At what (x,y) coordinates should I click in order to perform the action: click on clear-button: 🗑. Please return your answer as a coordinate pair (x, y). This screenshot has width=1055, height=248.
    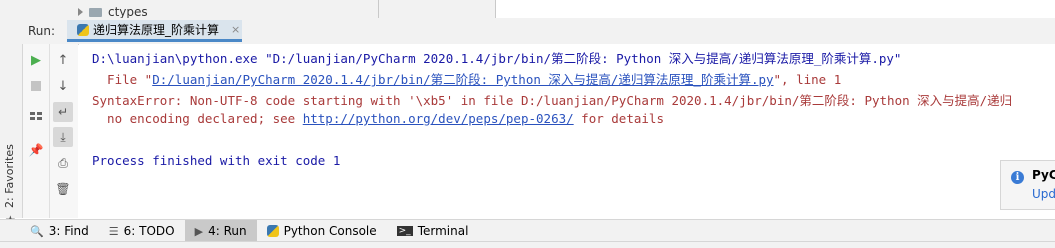
    Looking at the image, I should click on (63, 189).